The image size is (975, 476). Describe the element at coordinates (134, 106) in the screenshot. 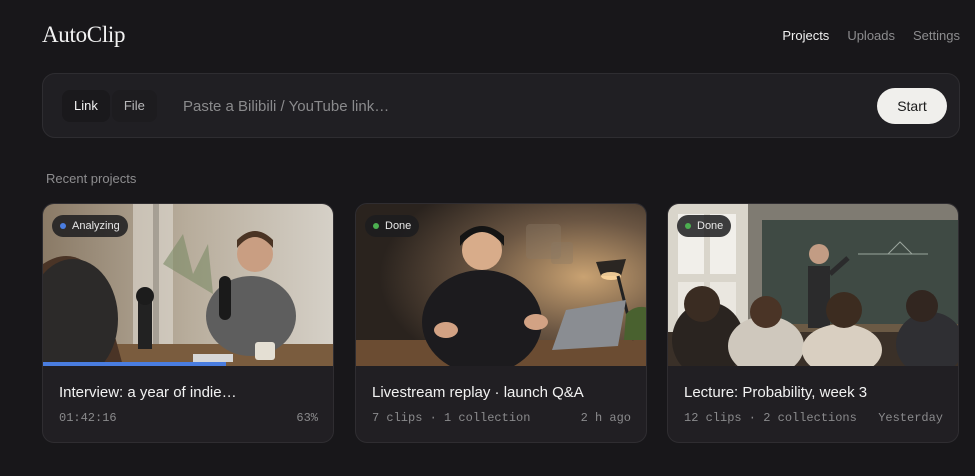

I see `tab-file: File` at that location.